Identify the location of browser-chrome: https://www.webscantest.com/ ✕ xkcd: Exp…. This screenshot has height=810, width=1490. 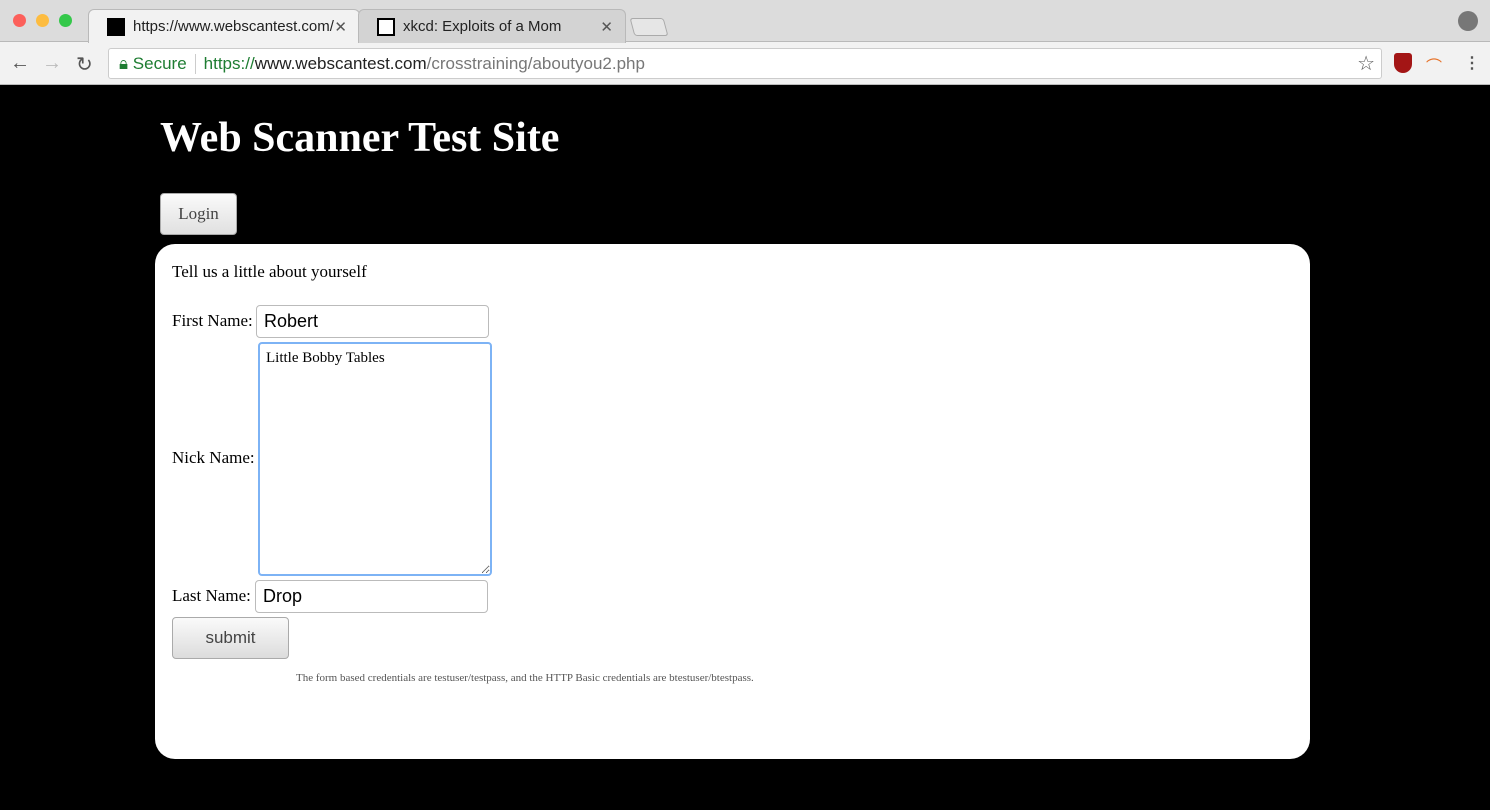
(745, 42).